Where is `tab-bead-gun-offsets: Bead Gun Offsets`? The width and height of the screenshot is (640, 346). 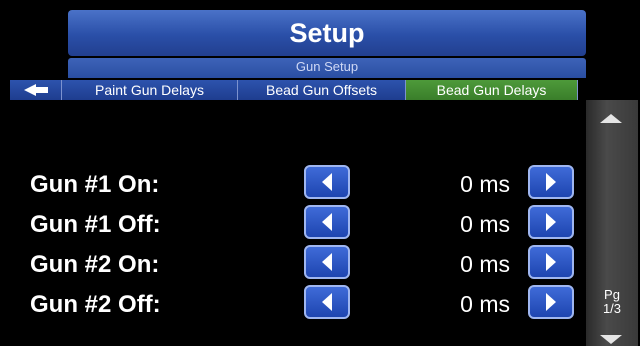
tab-bead-gun-offsets: Bead Gun Offsets is located at coordinates (322, 90).